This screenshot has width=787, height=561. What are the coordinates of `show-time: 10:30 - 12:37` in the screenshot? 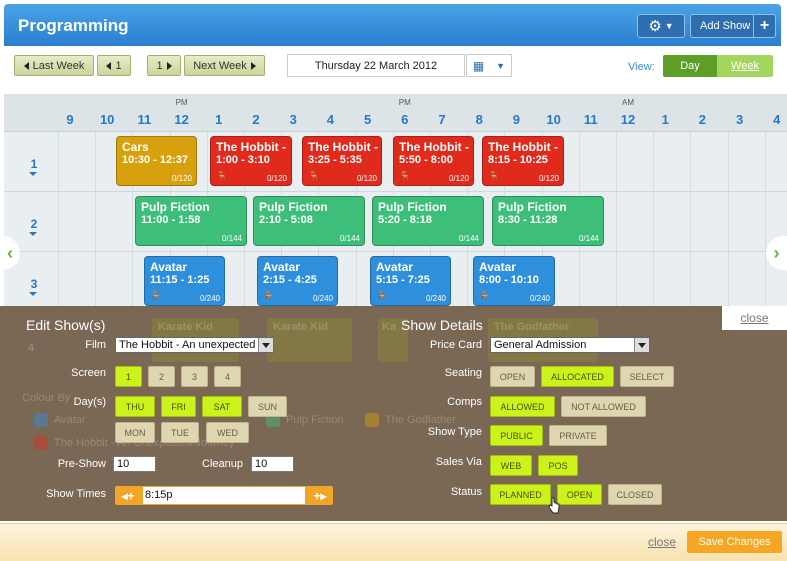 It's located at (155, 160).